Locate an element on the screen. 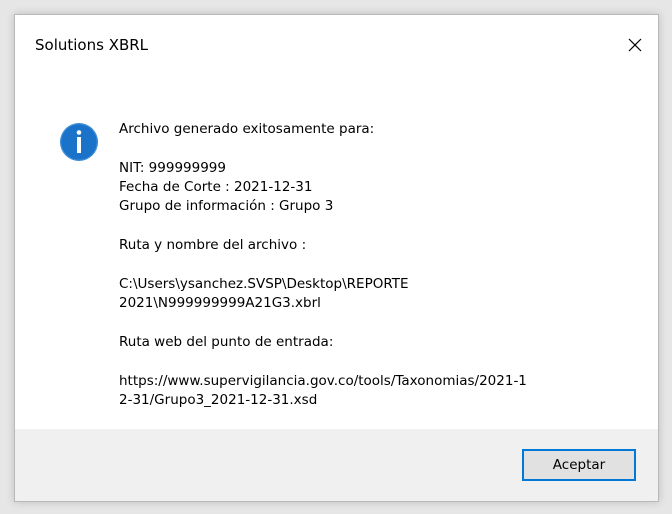  dialog-footer: Aceptar is located at coordinates (336, 465).